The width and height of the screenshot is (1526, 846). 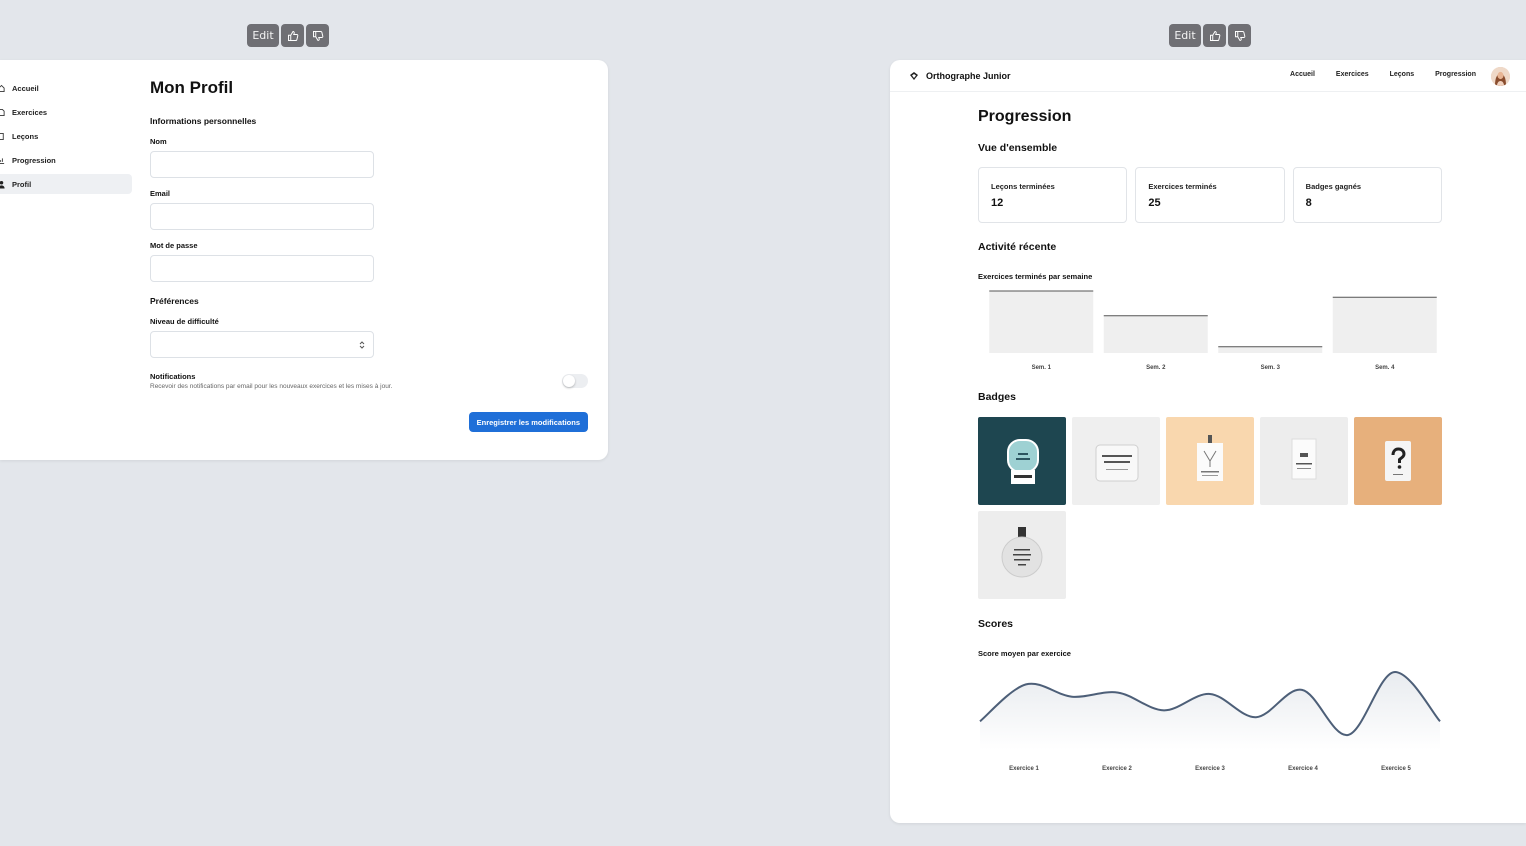 I want to click on sidebar-item-lecons: Leçons, so click(x=66, y=136).